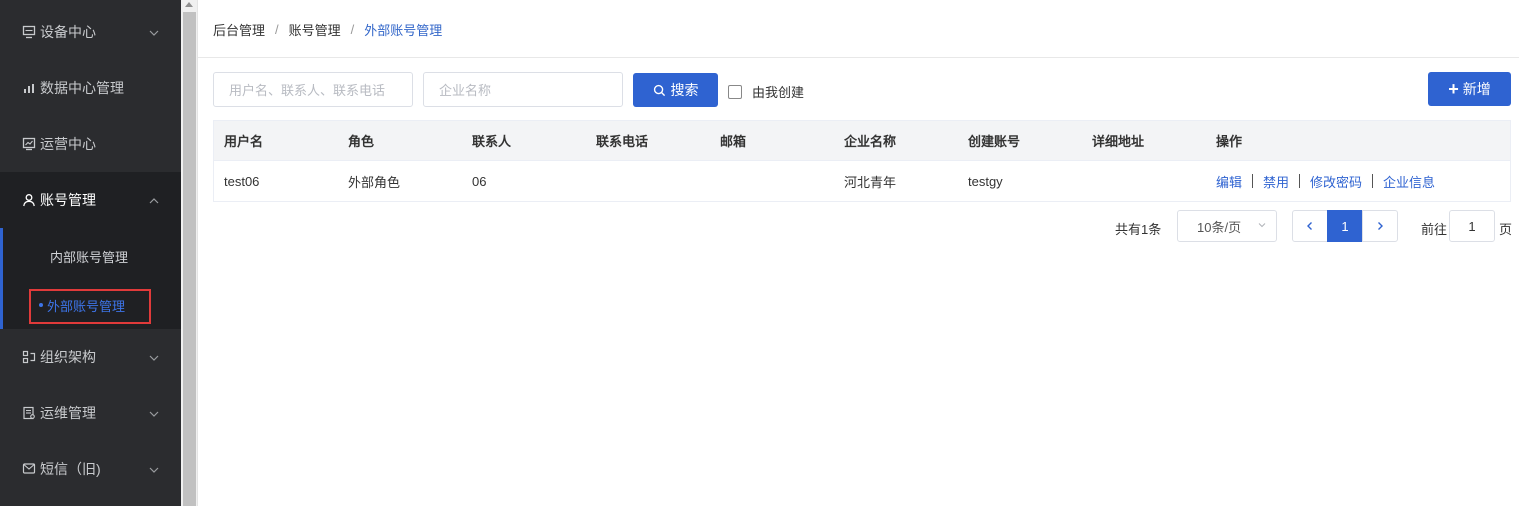 The width and height of the screenshot is (1519, 506). I want to click on input-placeholder: 企业名称, so click(465, 90).